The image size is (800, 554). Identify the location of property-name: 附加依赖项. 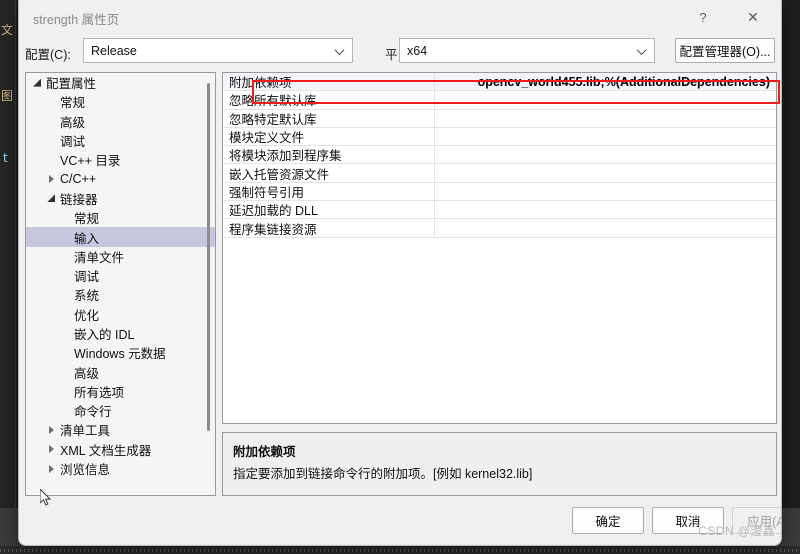
(329, 82).